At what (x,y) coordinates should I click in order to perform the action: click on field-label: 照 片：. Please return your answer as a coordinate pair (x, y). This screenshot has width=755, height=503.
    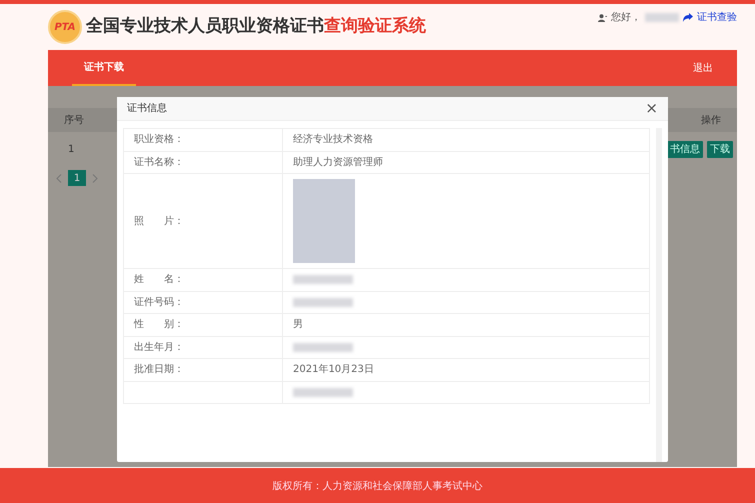
    Looking at the image, I should click on (159, 221).